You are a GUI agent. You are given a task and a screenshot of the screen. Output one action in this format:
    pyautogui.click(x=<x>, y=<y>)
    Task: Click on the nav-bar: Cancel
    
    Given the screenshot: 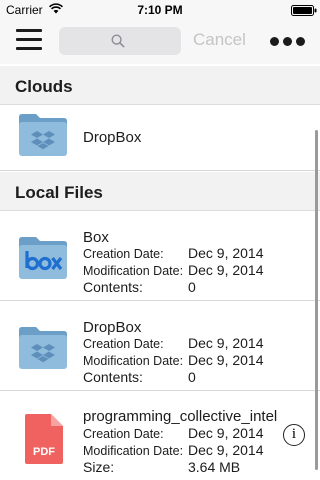 What is the action you would take?
    pyautogui.click(x=160, y=42)
    